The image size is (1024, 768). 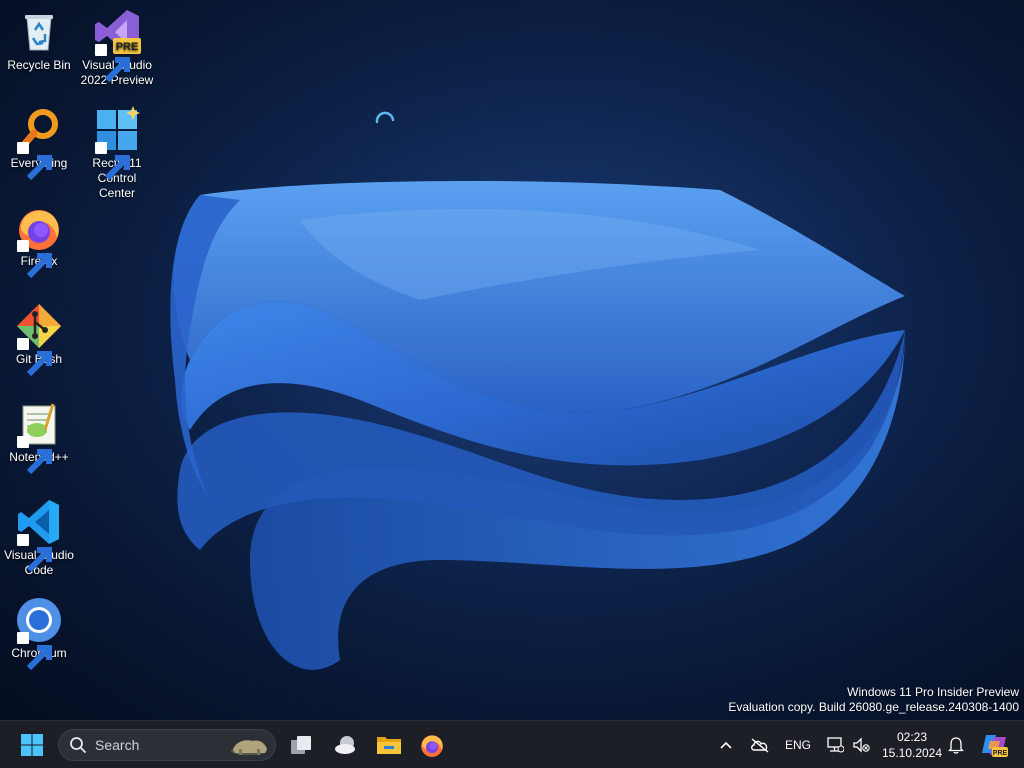 I want to click on weather-widget-icon, so click(x=345, y=745).